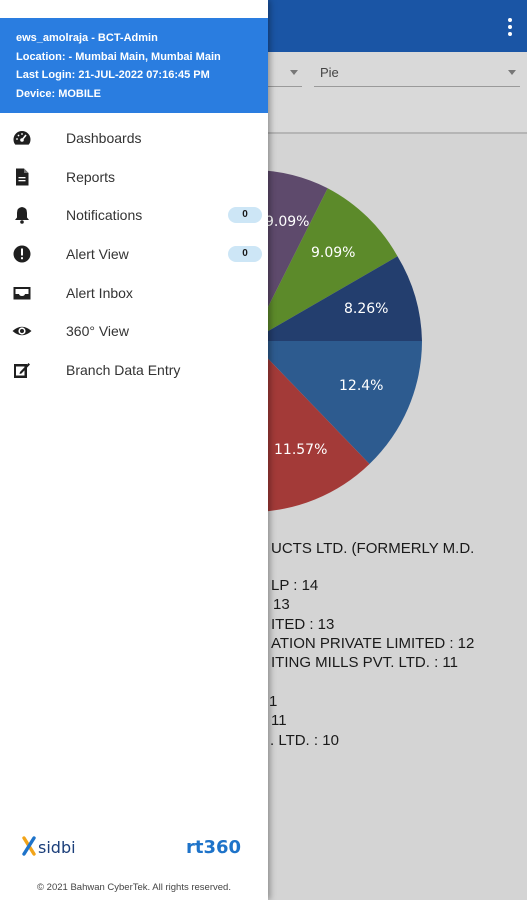  I want to click on menu-label: 360° View, so click(97, 331).